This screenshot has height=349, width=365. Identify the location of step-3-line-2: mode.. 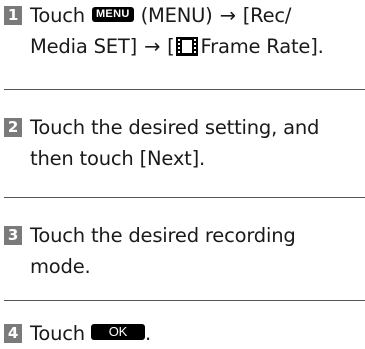
(181, 266).